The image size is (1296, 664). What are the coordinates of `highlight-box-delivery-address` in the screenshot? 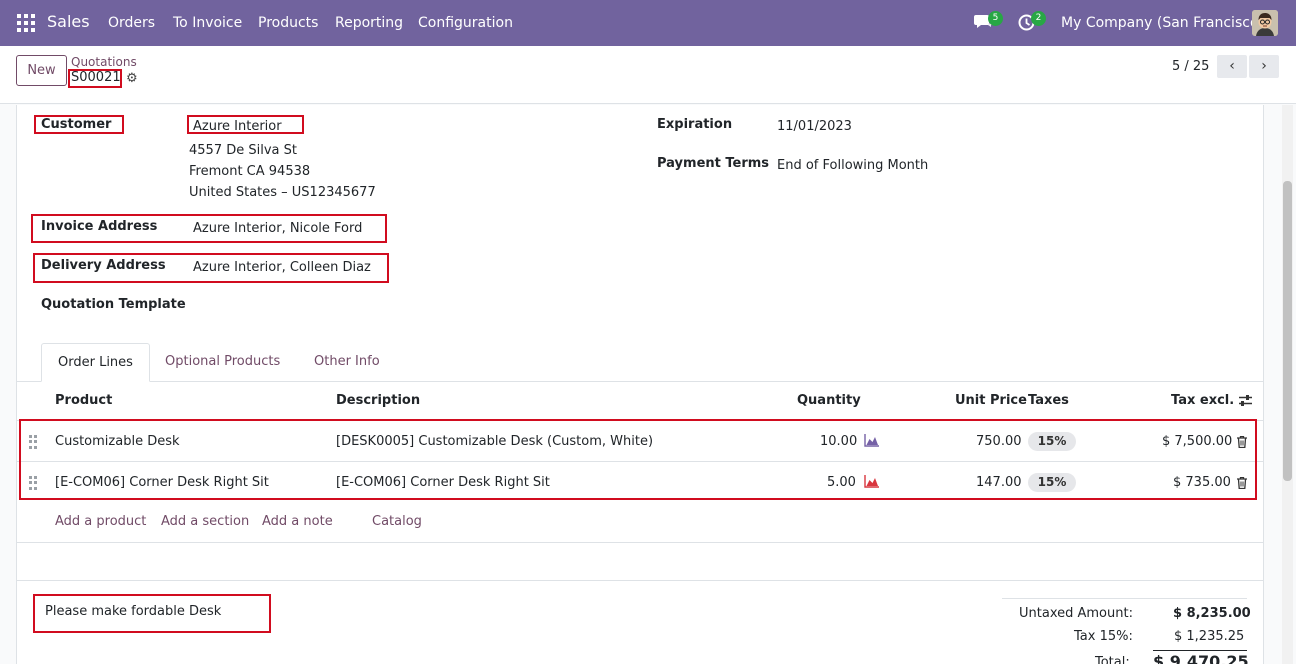 It's located at (211, 268).